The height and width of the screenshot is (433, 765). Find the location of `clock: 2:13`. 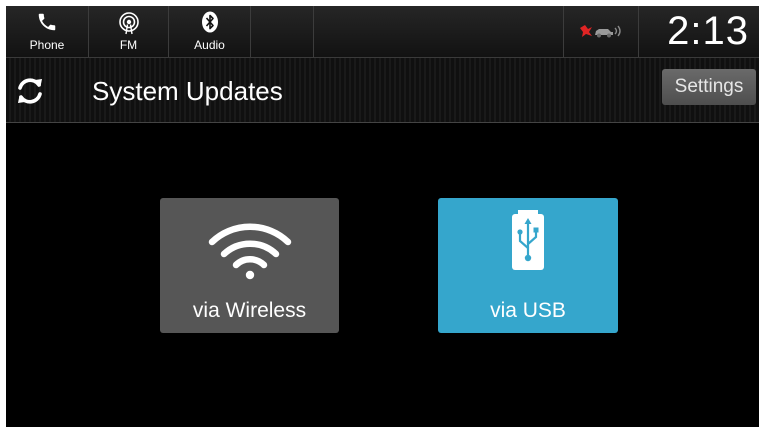

clock: 2:13 is located at coordinates (708, 31).